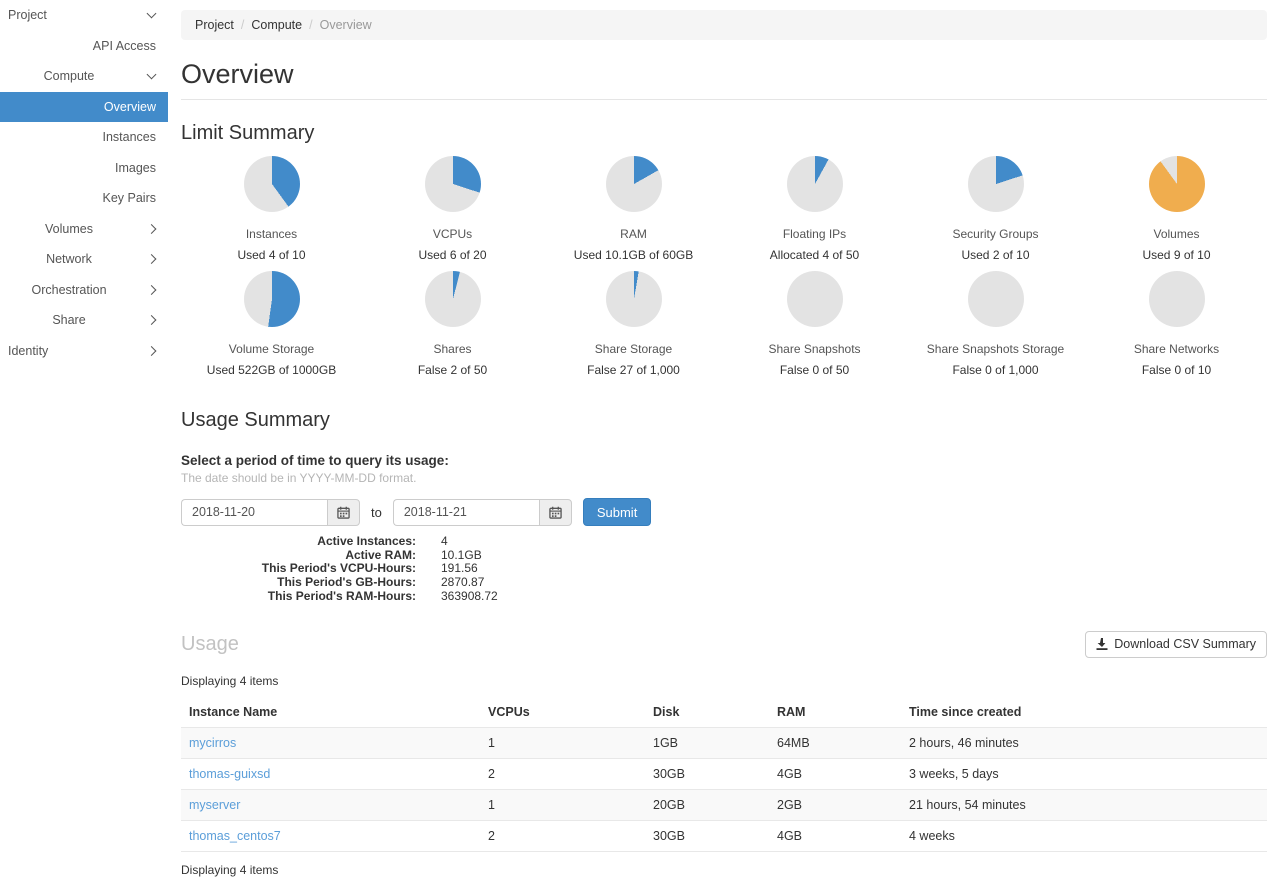 The height and width of the screenshot is (886, 1275). Describe the element at coordinates (276, 25) in the screenshot. I see `breadcrumb-compute: Compute` at that location.